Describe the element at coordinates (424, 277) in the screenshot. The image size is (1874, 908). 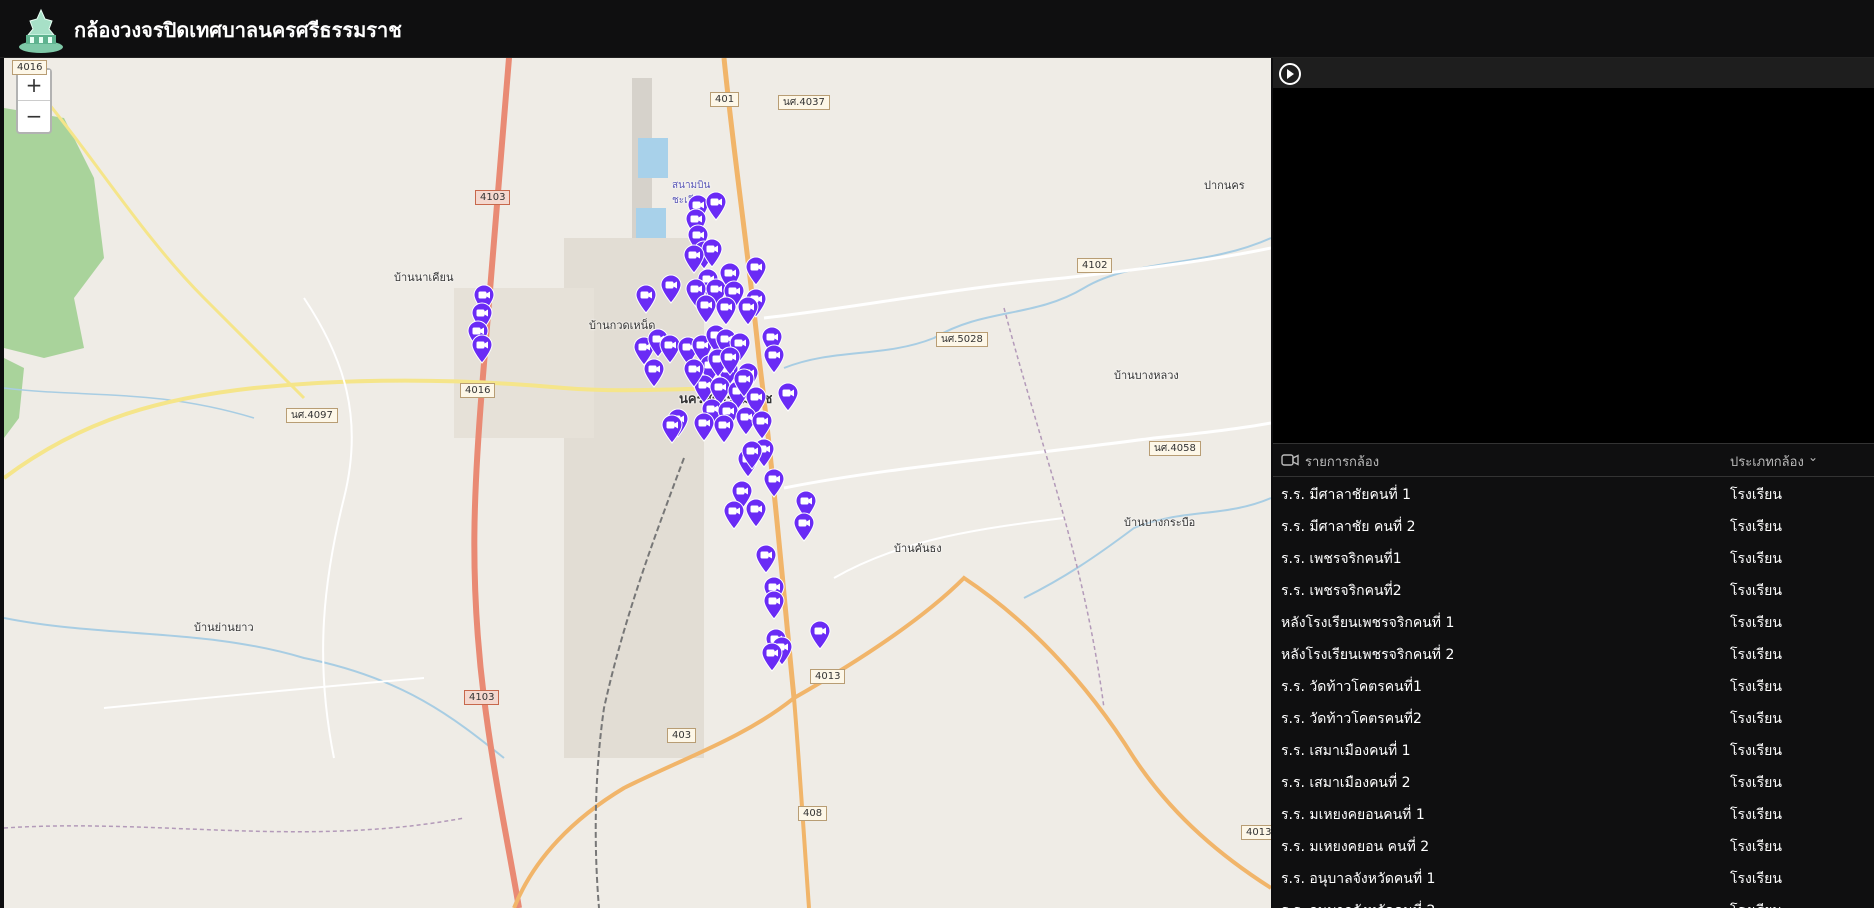
I see `place-label: บ้านนาเคียน` at that location.